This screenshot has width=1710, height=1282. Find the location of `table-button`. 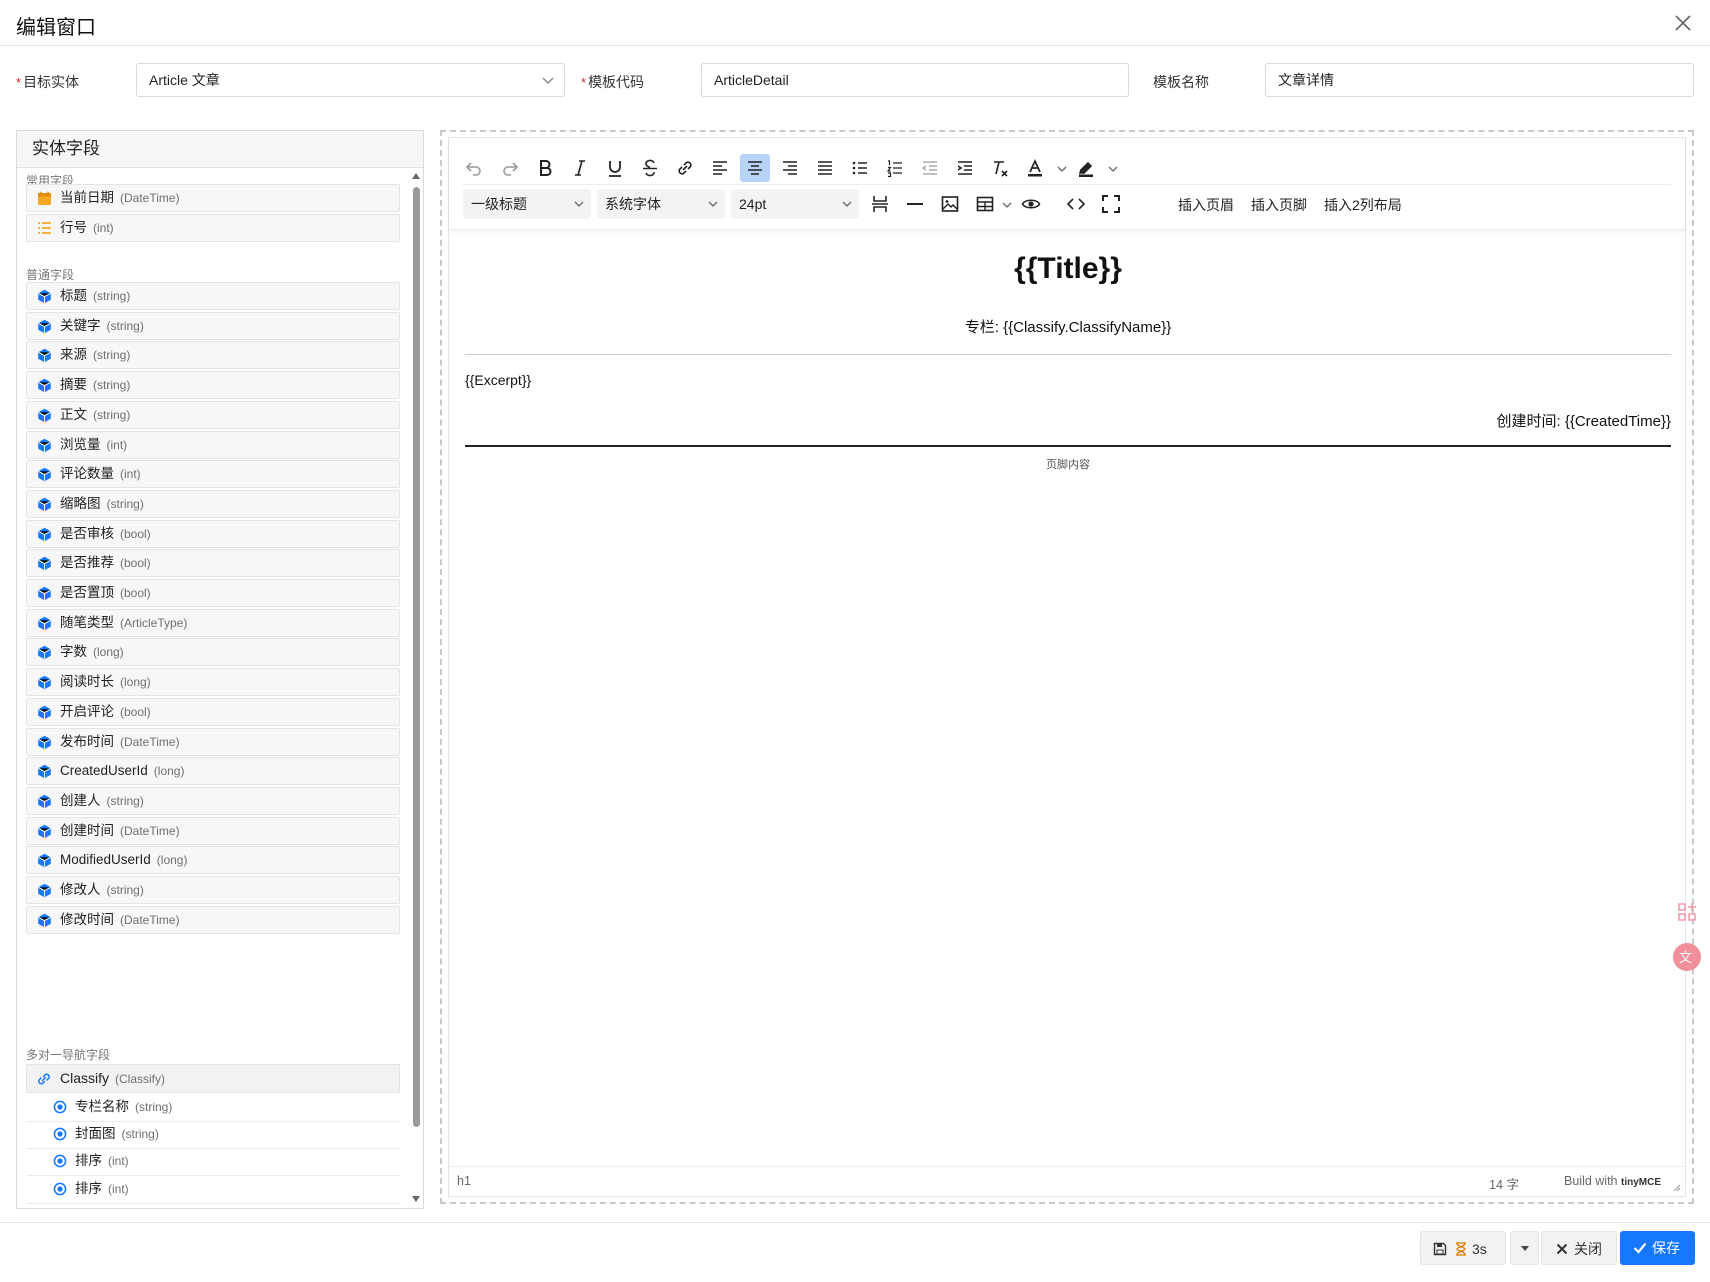

table-button is located at coordinates (985, 204).